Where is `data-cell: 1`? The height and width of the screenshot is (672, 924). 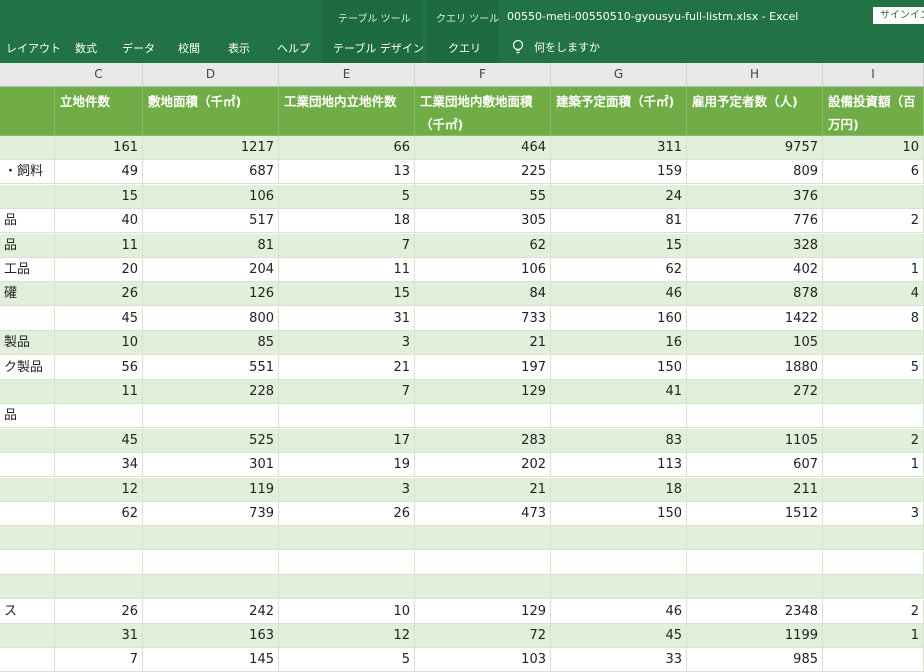
data-cell: 1 is located at coordinates (873, 270).